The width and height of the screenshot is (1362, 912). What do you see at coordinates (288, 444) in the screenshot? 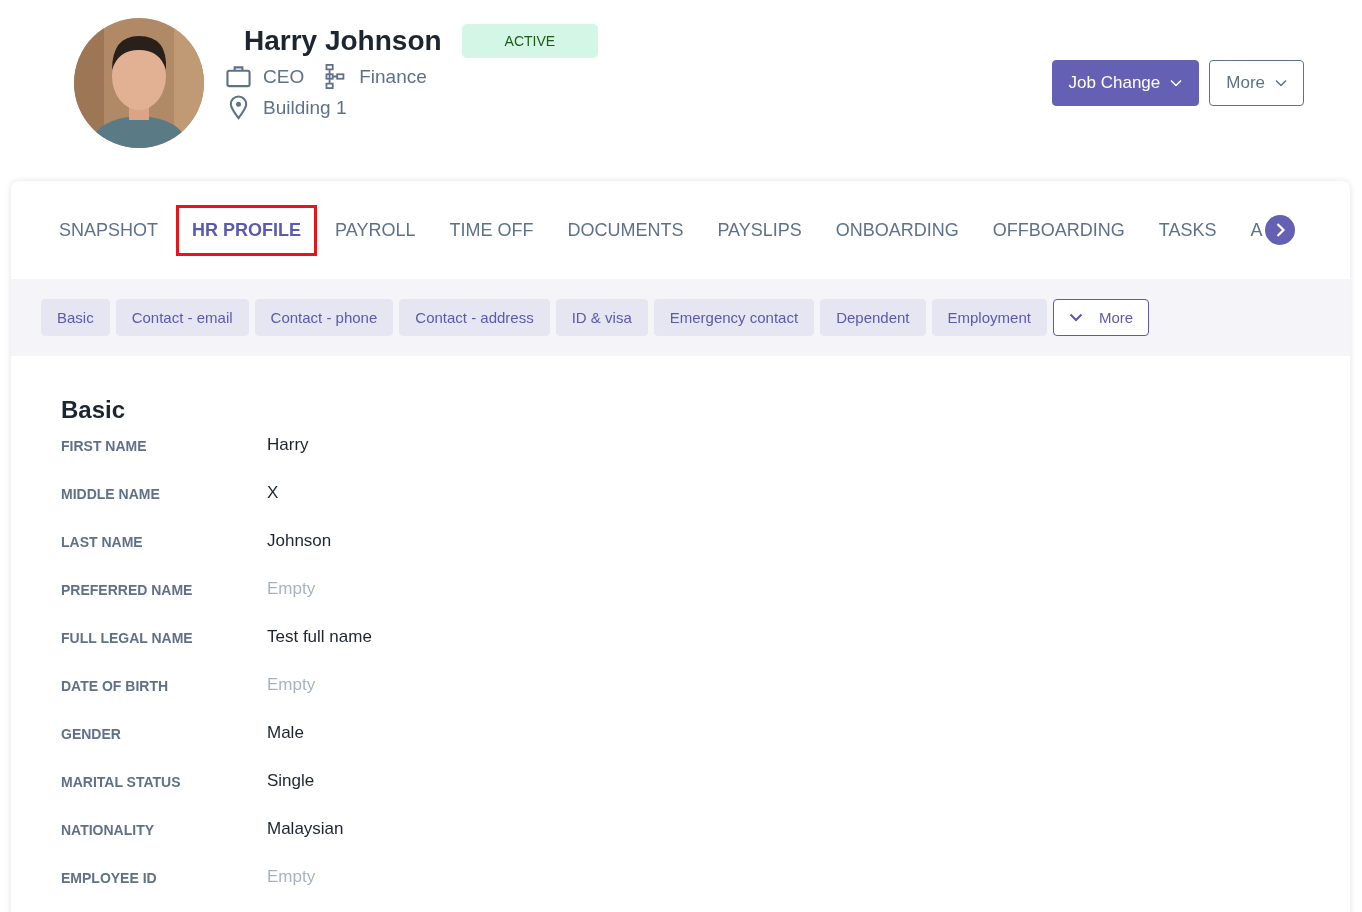
I see `field-value: Harry` at bounding box center [288, 444].